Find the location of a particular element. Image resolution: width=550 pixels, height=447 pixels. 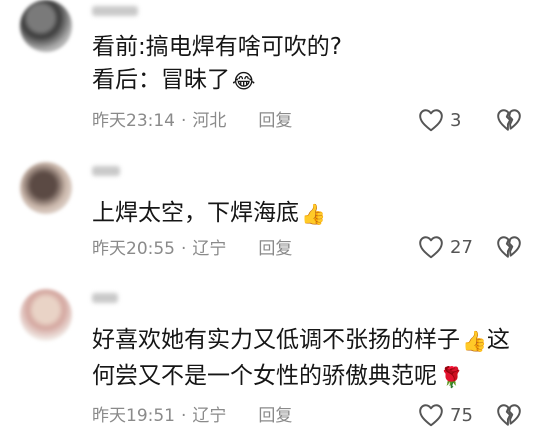

comment-text: 看前:搞电焊有啥可吹的? is located at coordinates (217, 47).